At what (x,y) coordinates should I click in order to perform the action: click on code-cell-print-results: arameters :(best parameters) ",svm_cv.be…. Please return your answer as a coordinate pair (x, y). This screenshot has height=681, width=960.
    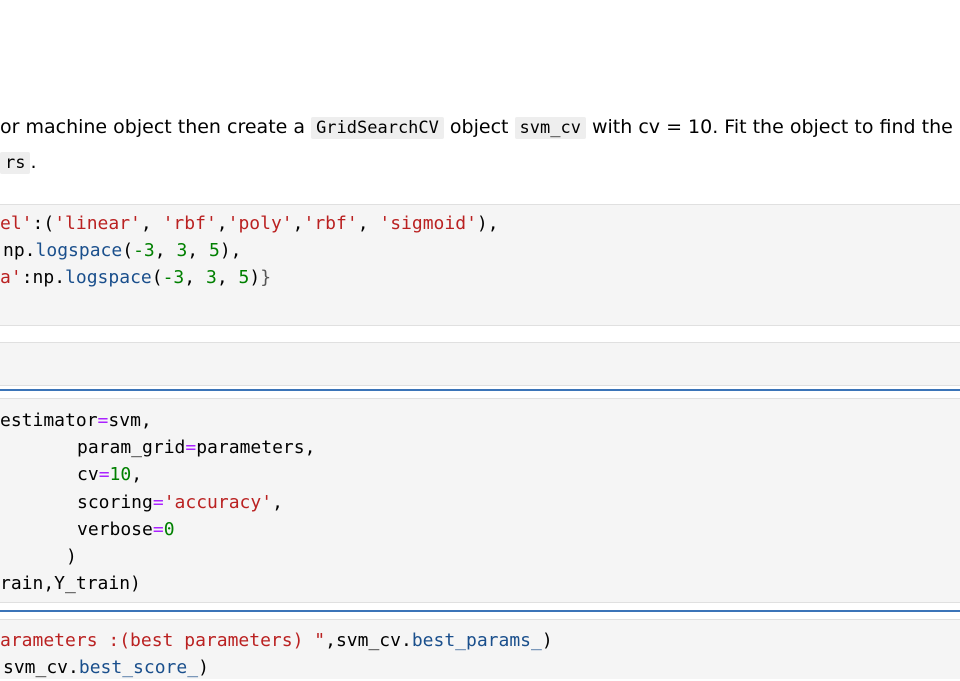
    Looking at the image, I should click on (480, 649).